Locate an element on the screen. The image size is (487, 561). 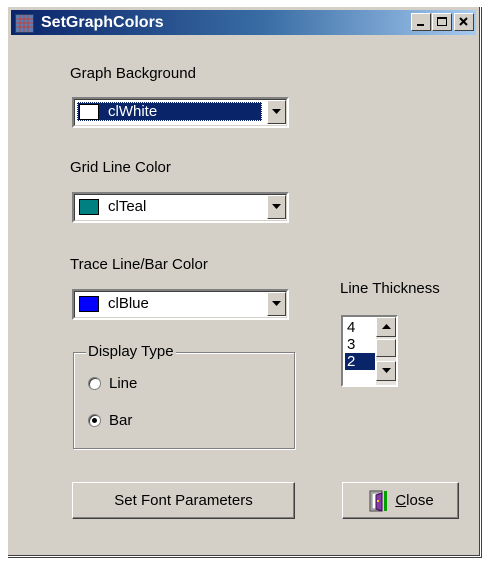
radio-bar-indicator is located at coordinates (94, 420).